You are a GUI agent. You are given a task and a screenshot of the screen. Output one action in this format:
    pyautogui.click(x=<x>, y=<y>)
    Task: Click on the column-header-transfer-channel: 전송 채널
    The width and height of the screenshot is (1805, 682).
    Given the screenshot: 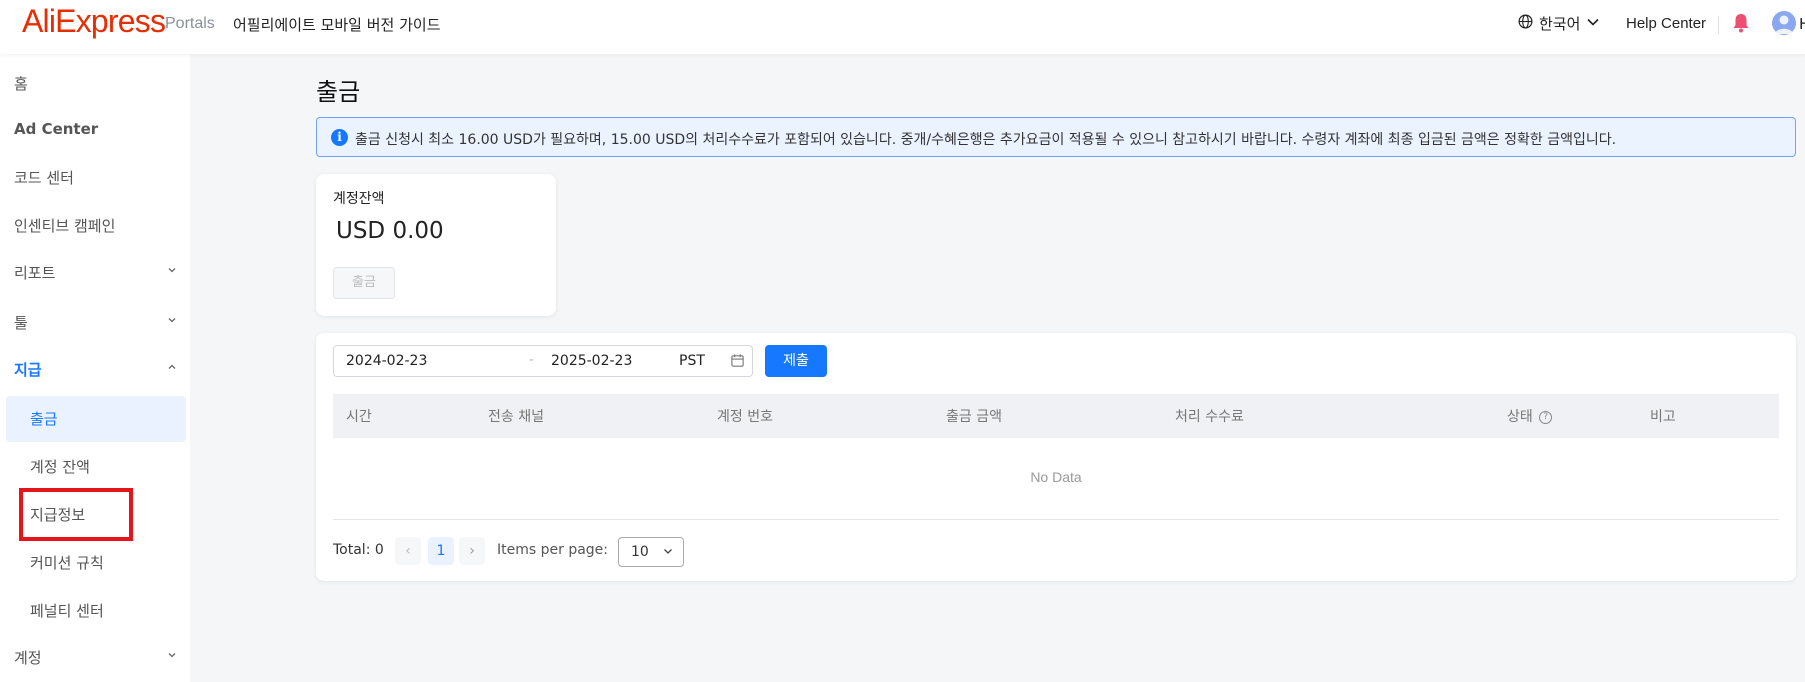 What is the action you would take?
    pyautogui.click(x=516, y=417)
    